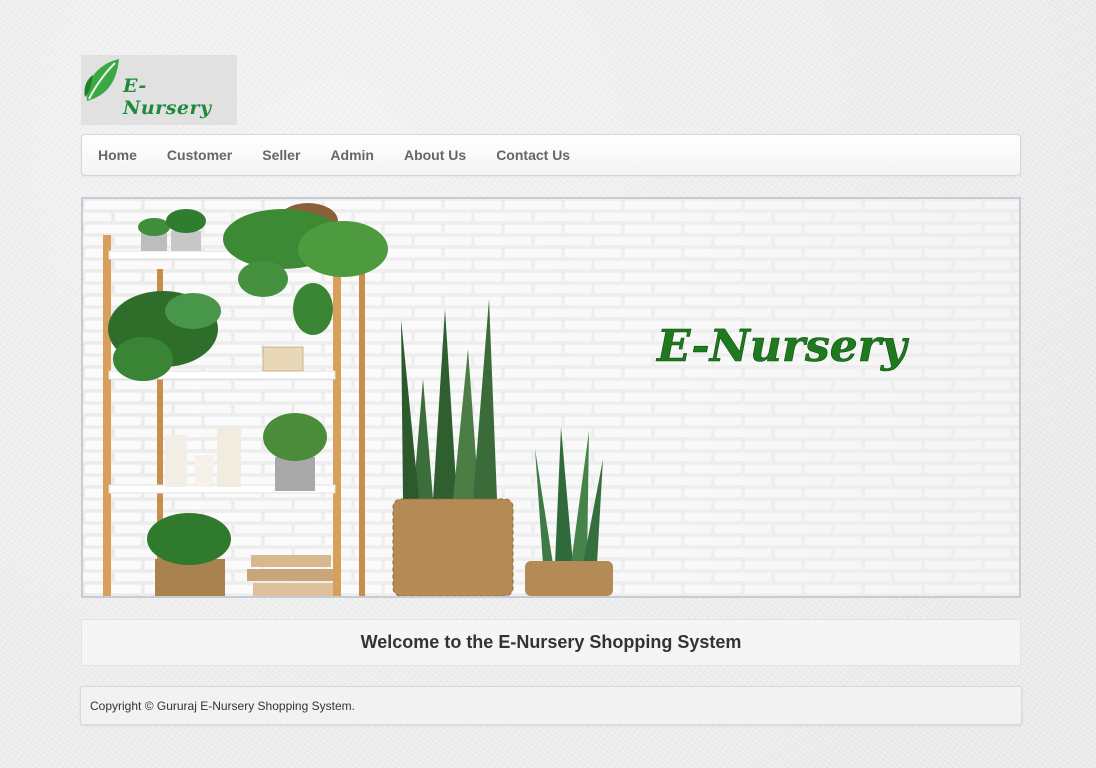 The width and height of the screenshot is (1096, 768). What do you see at coordinates (435, 155) in the screenshot?
I see `nav-about-us: About Us` at bounding box center [435, 155].